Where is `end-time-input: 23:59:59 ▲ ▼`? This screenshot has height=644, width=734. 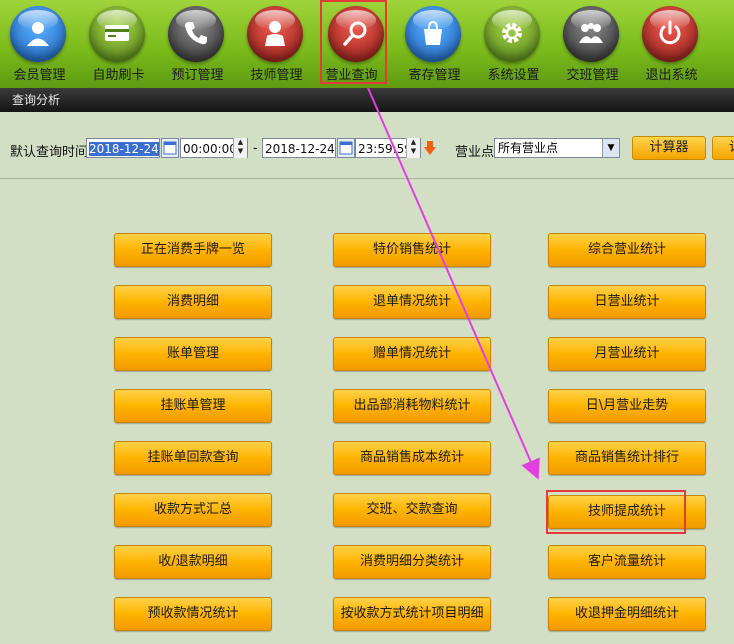
end-time-input: 23:59:59 ▲ ▼ is located at coordinates (388, 148).